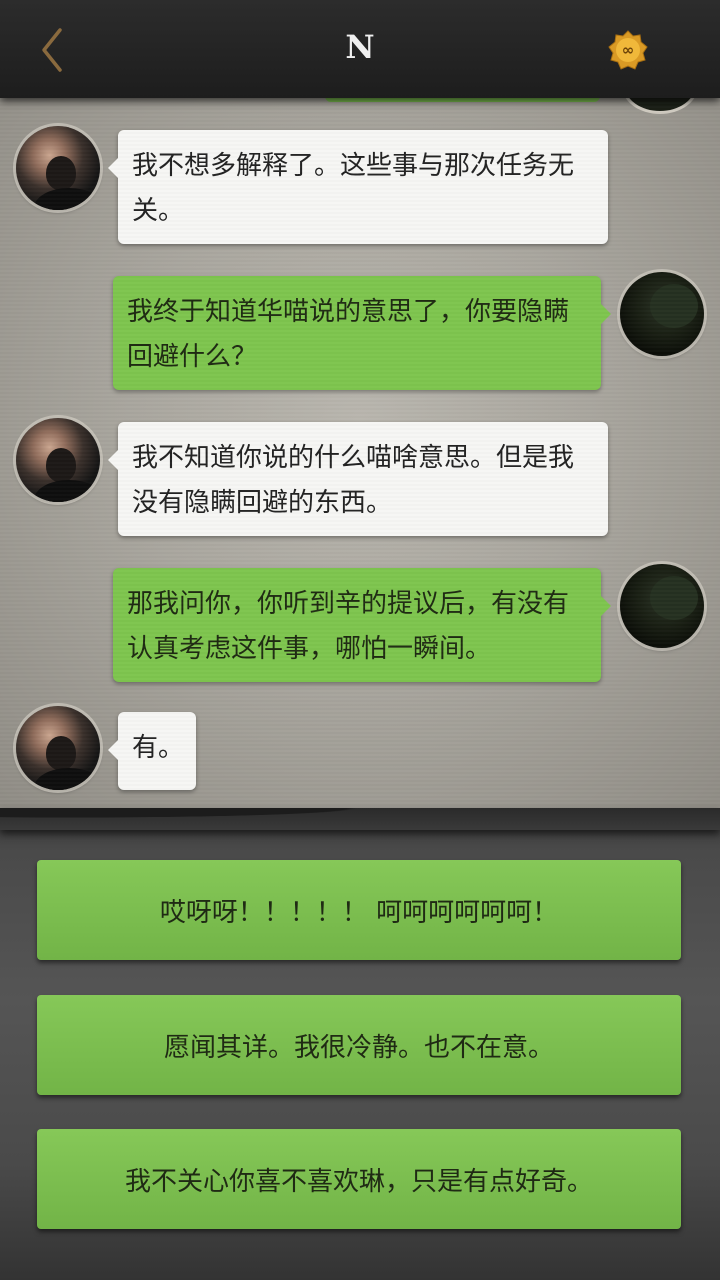 This screenshot has width=720, height=1280. What do you see at coordinates (362, 625) in the screenshot?
I see `player-message-text: 那我问你，你听到辛的提议后，有没有认真考虑这件事，哪怕一瞬间。` at bounding box center [362, 625].